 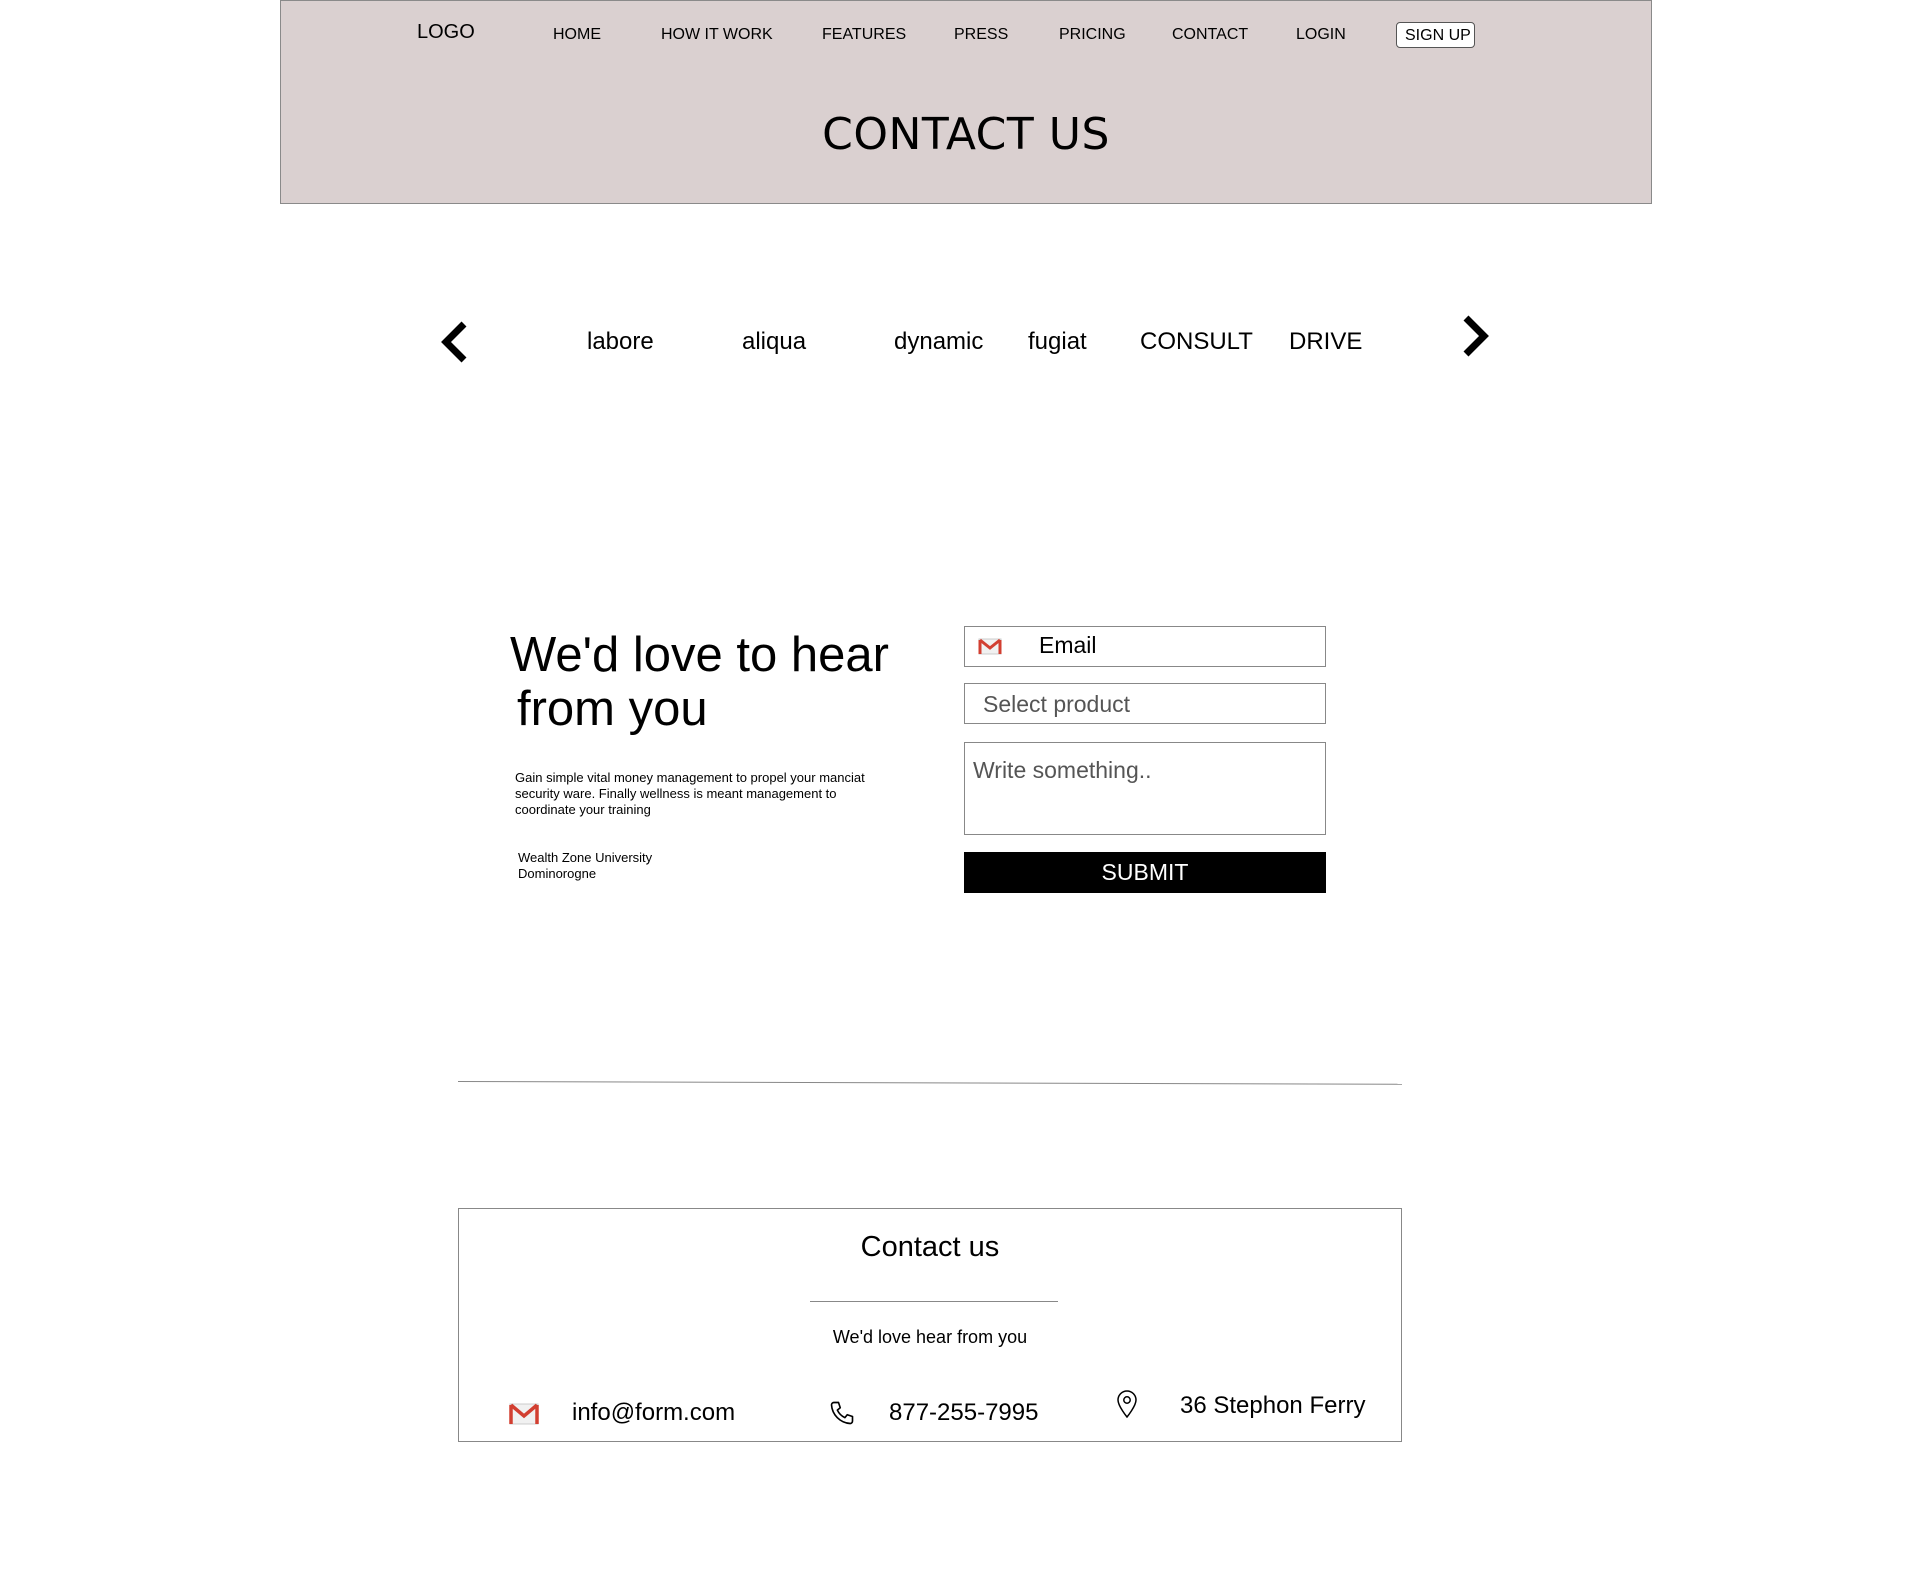 I want to click on message-textarea: Write something.., so click(x=1145, y=788).